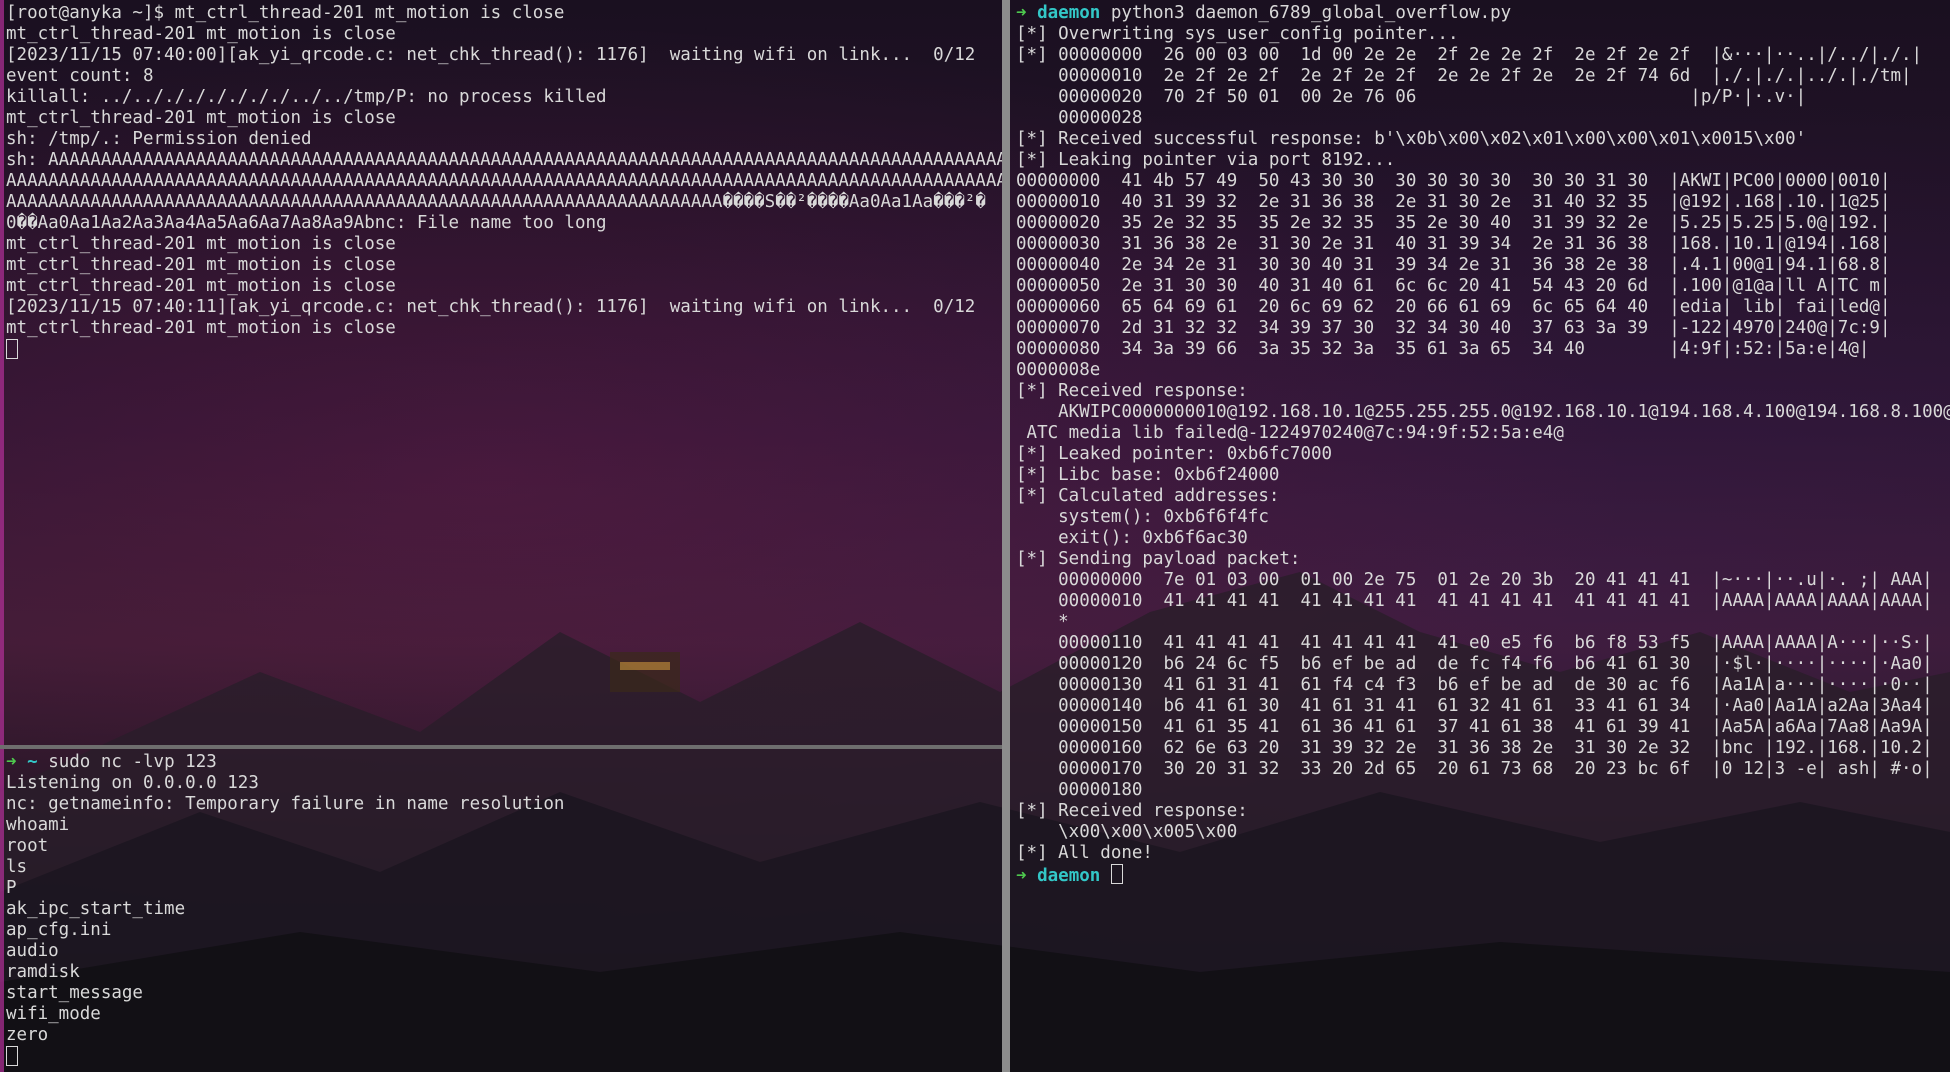 This screenshot has width=1950, height=1072. Describe the element at coordinates (1079, 790) in the screenshot. I see `terminal-line: 00000180` at that location.